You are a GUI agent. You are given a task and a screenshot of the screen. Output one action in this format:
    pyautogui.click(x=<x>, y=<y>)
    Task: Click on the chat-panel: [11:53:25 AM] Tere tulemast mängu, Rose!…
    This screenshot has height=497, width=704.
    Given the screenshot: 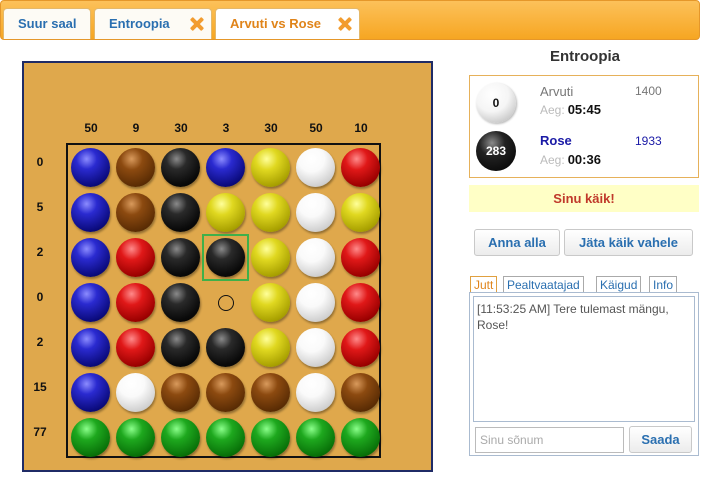 What is the action you would take?
    pyautogui.click(x=584, y=374)
    